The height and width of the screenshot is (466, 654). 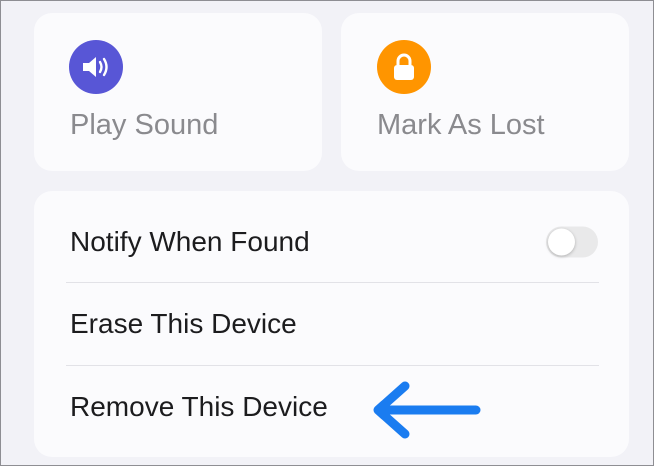 What do you see at coordinates (485, 92) in the screenshot?
I see `mark-as-lost-button: Mark As Lost` at bounding box center [485, 92].